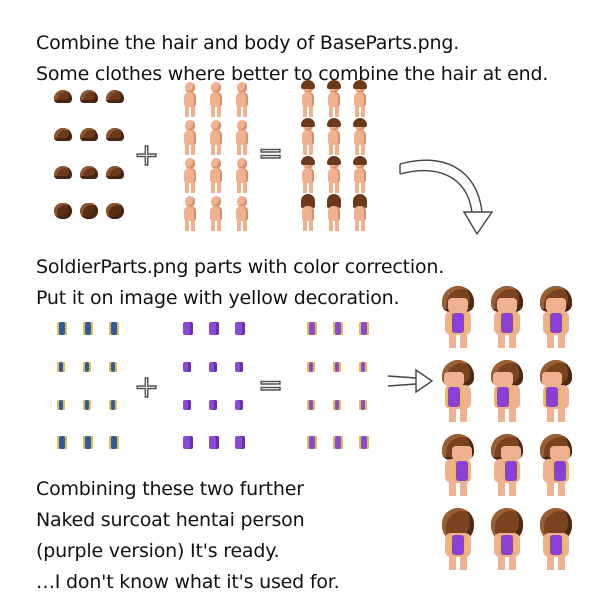  I want to click on hair-parts-grid, so click(89, 154).